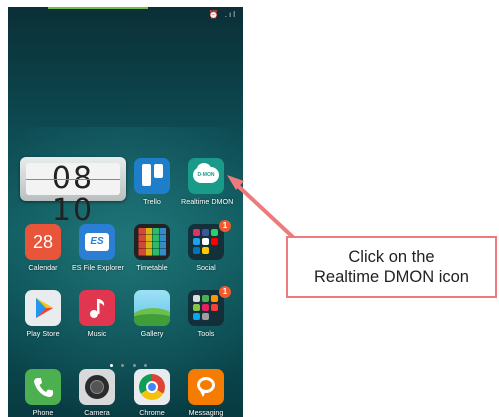  What do you see at coordinates (262, 208) in the screenshot?
I see `annotation-arrow` at bounding box center [262, 208].